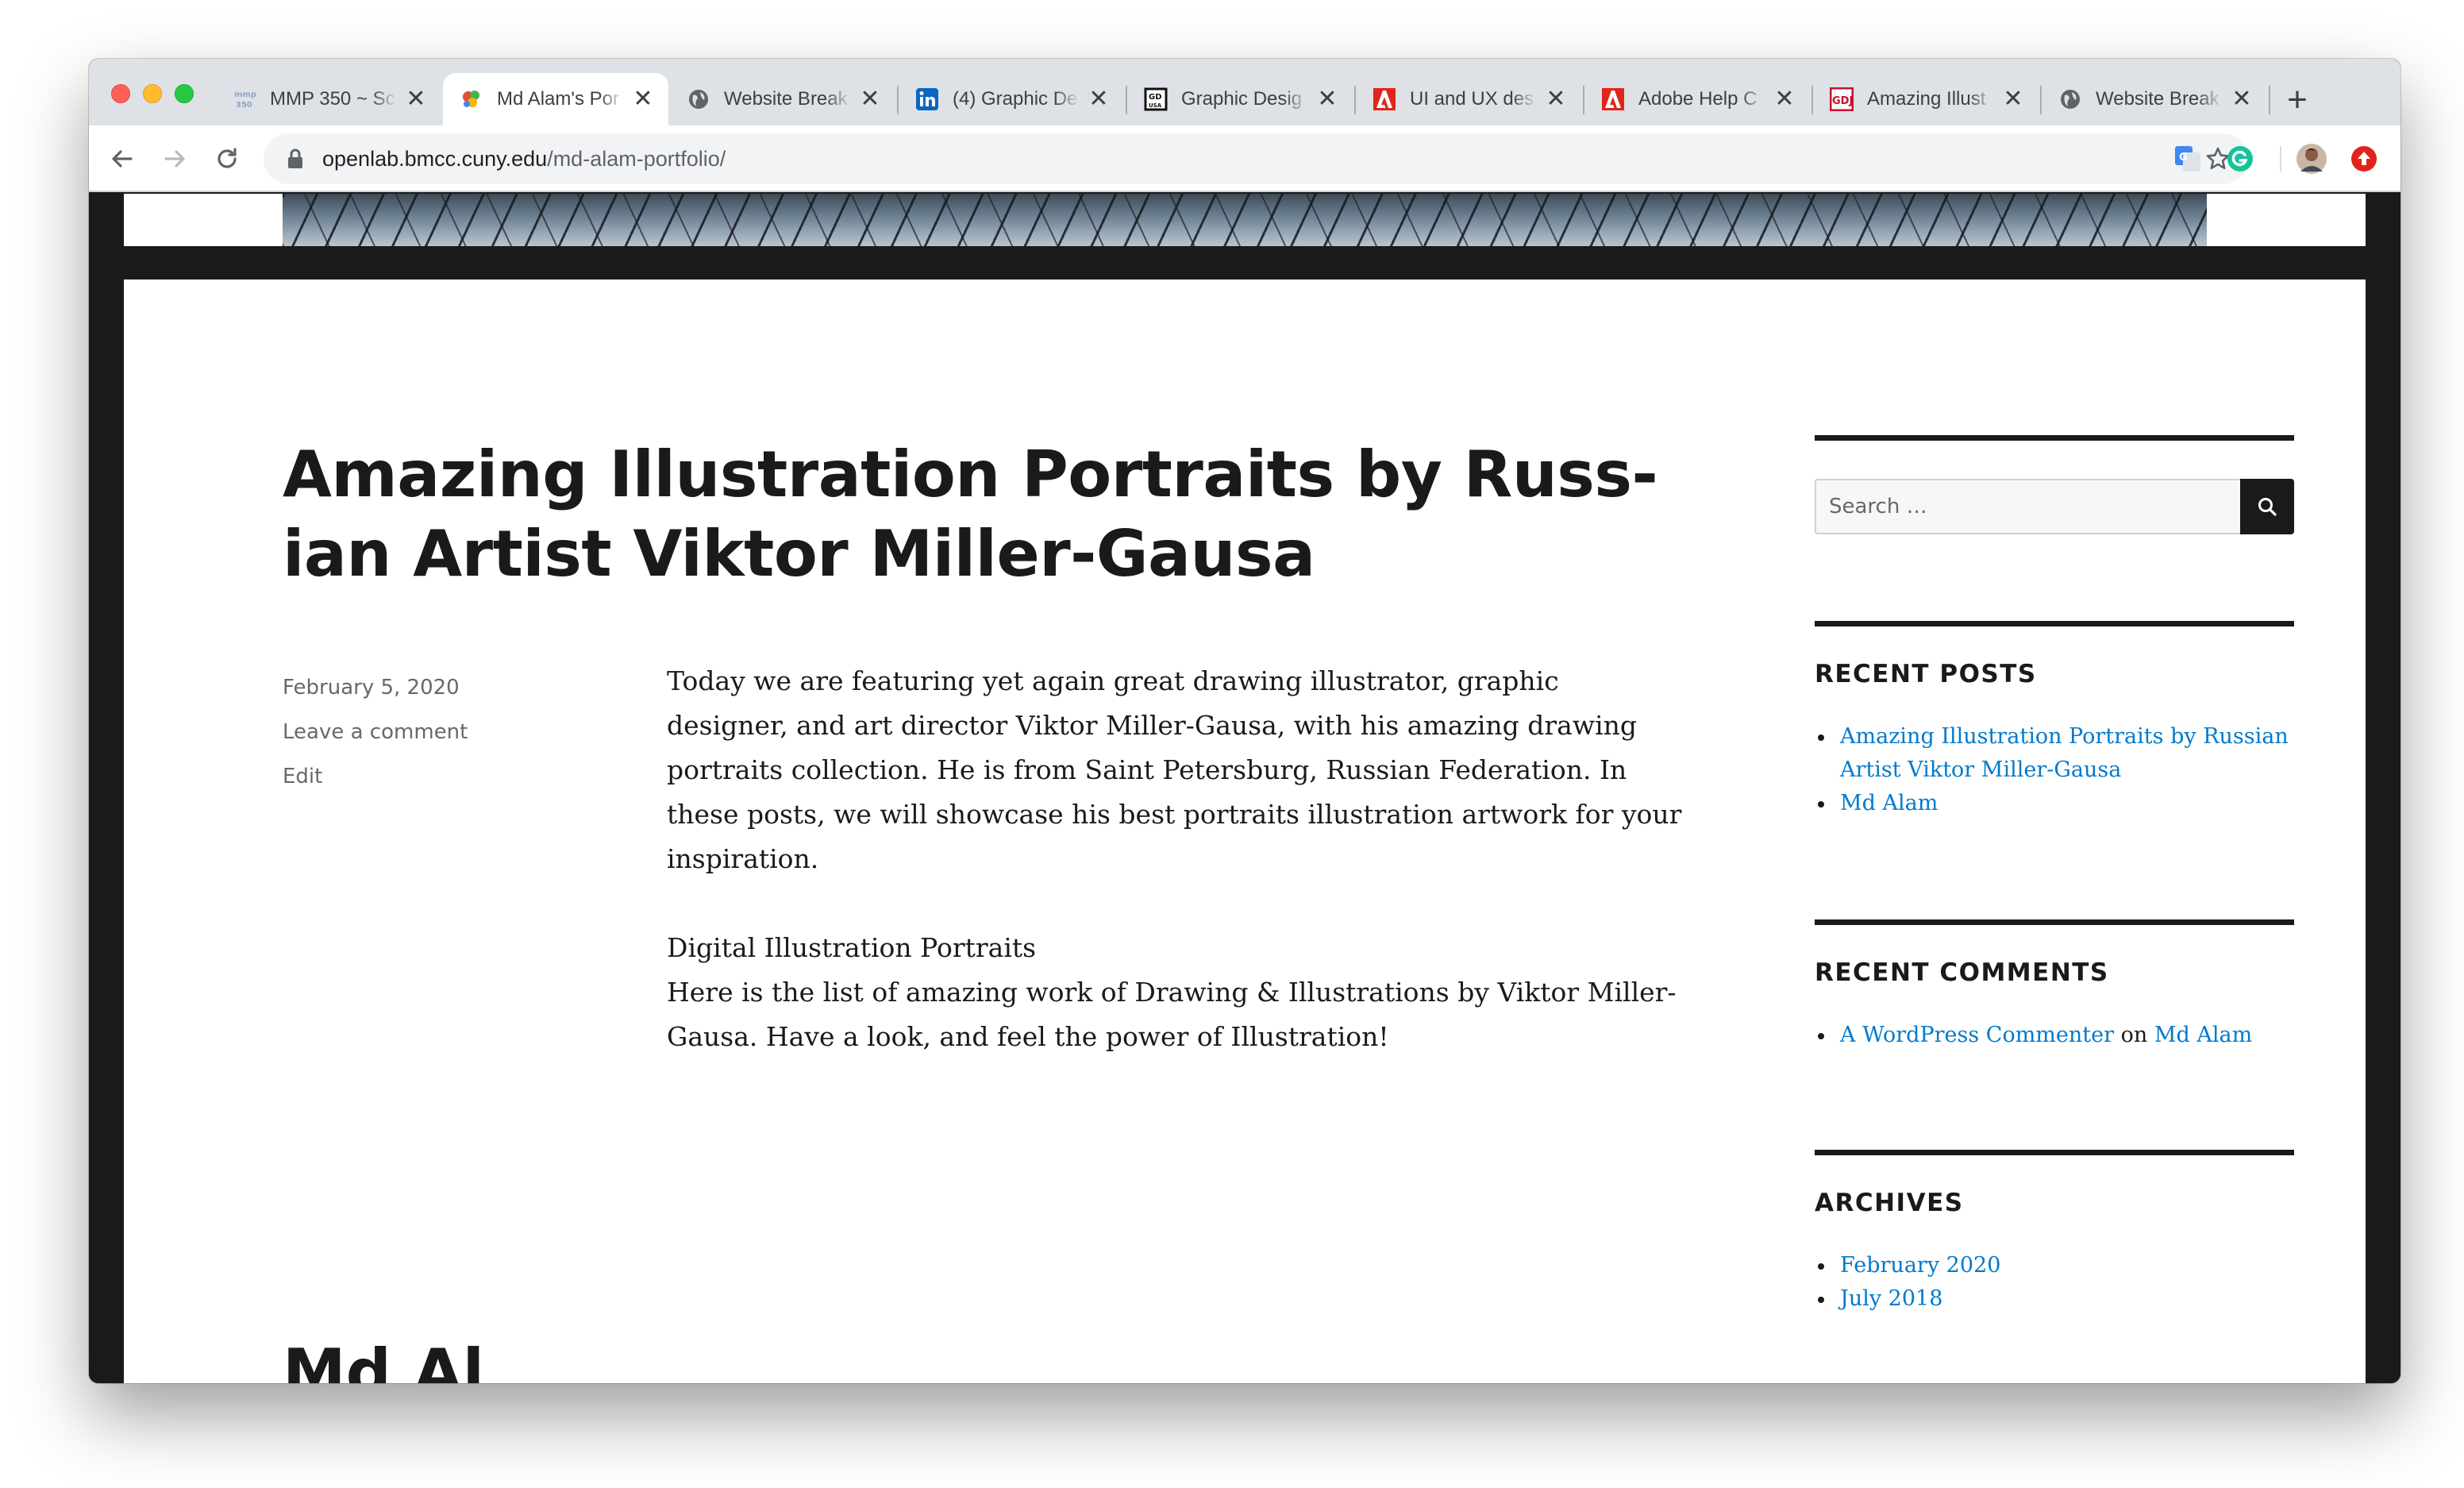  I want to click on browser-tab: GD USA Graphic Desig ✕, so click(1240, 99).